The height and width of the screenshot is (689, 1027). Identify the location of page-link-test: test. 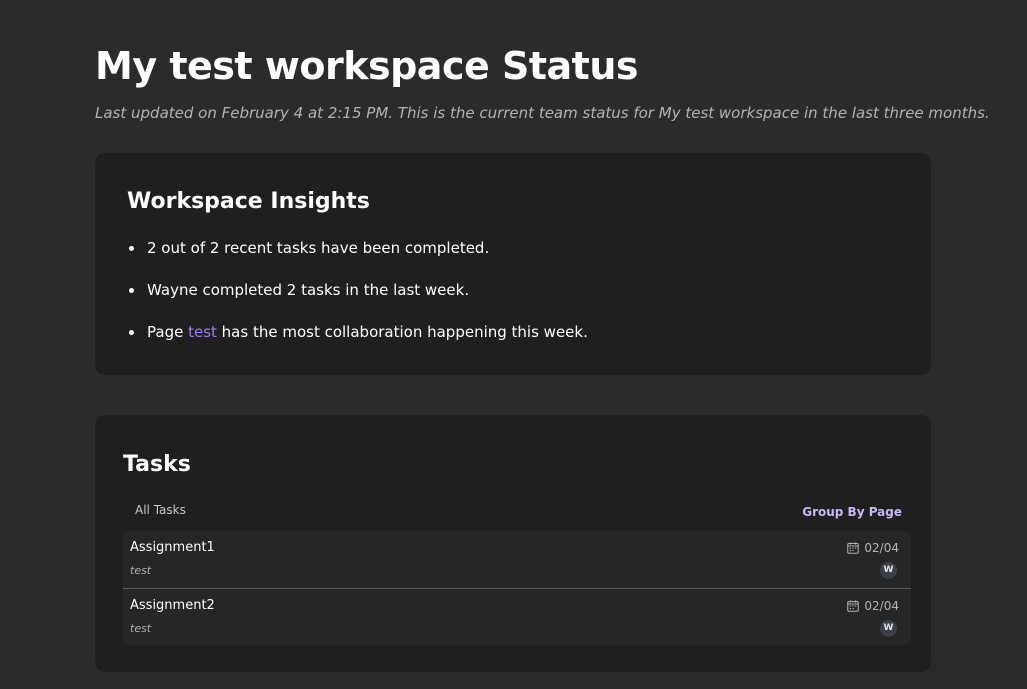
(202, 332).